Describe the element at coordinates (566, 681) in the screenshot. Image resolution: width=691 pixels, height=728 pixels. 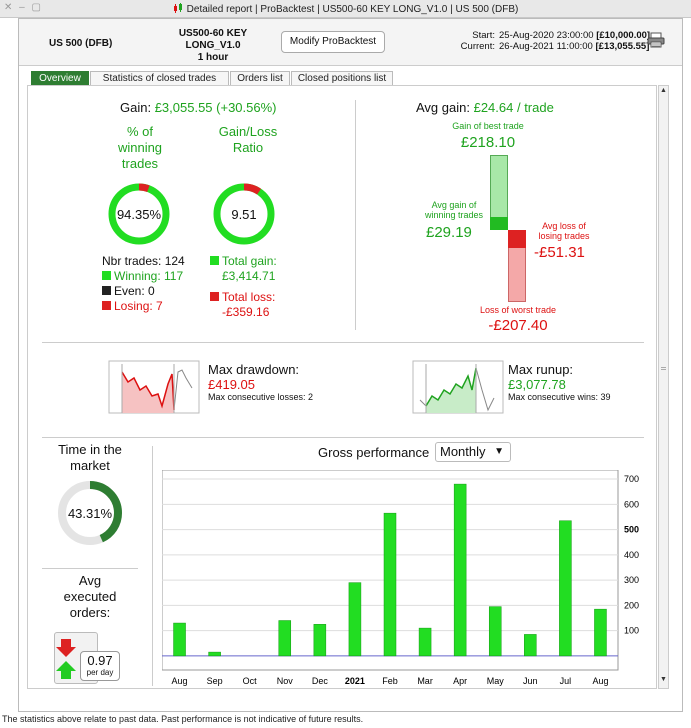
I see `x-tick-label: Jul` at that location.